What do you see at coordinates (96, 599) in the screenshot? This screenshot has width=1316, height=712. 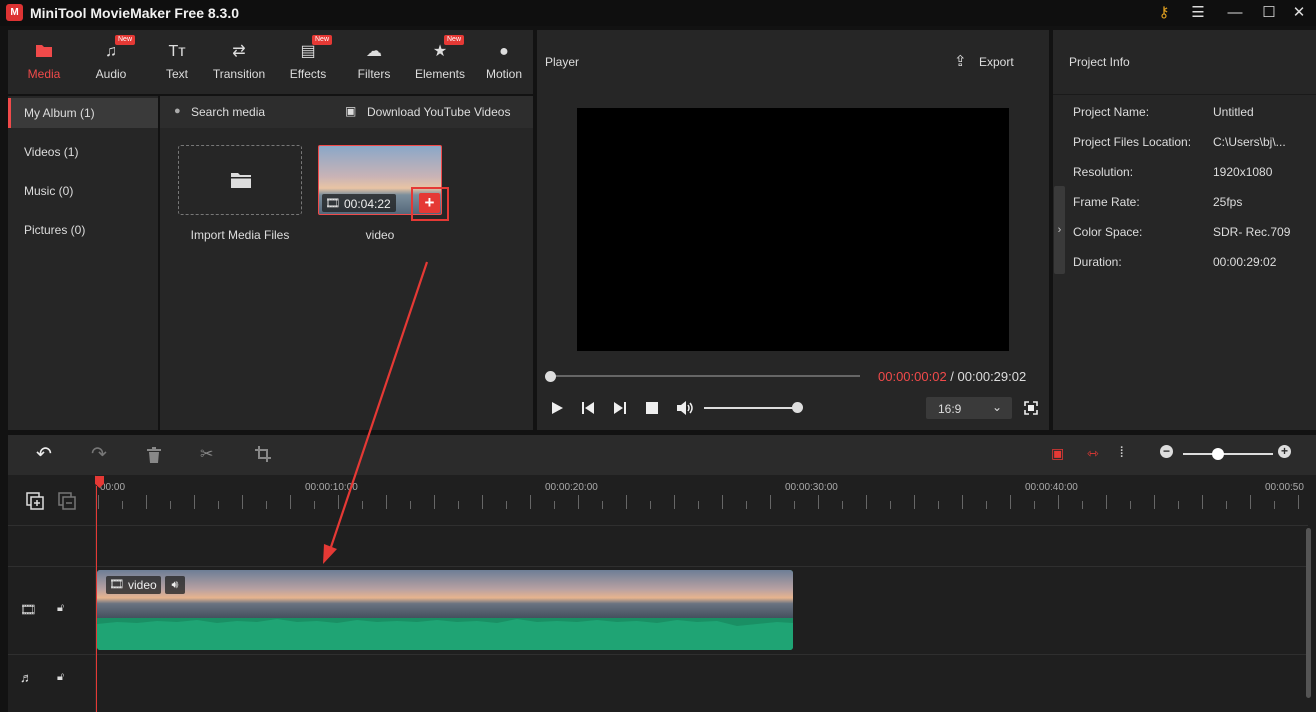 I see `playhead-line` at bounding box center [96, 599].